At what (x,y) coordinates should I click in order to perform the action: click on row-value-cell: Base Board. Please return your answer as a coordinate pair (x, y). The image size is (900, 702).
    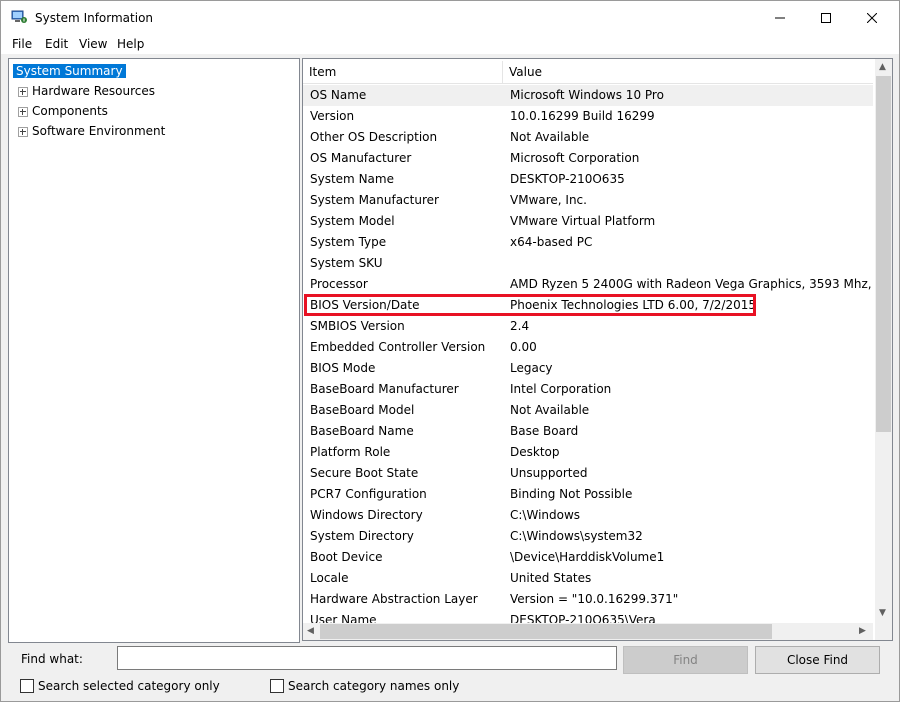
    Looking at the image, I should click on (544, 431).